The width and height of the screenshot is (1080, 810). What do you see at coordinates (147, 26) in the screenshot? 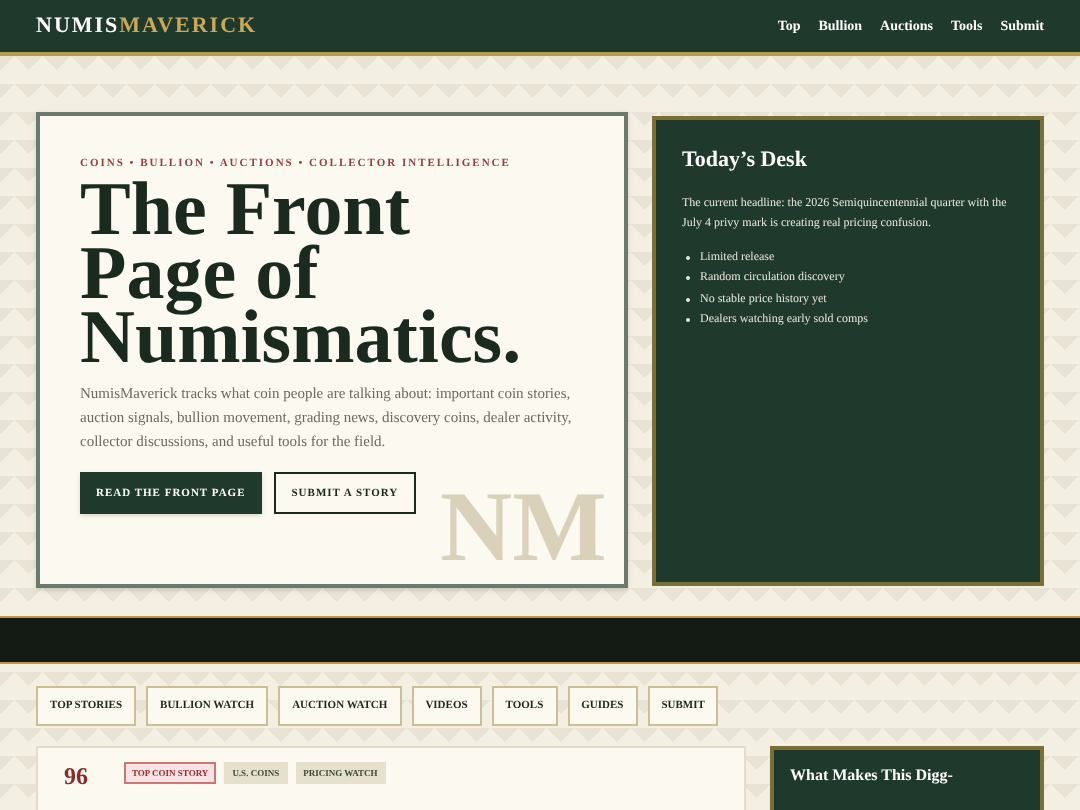
I see `logo: NUMISMAVERICK` at bounding box center [147, 26].